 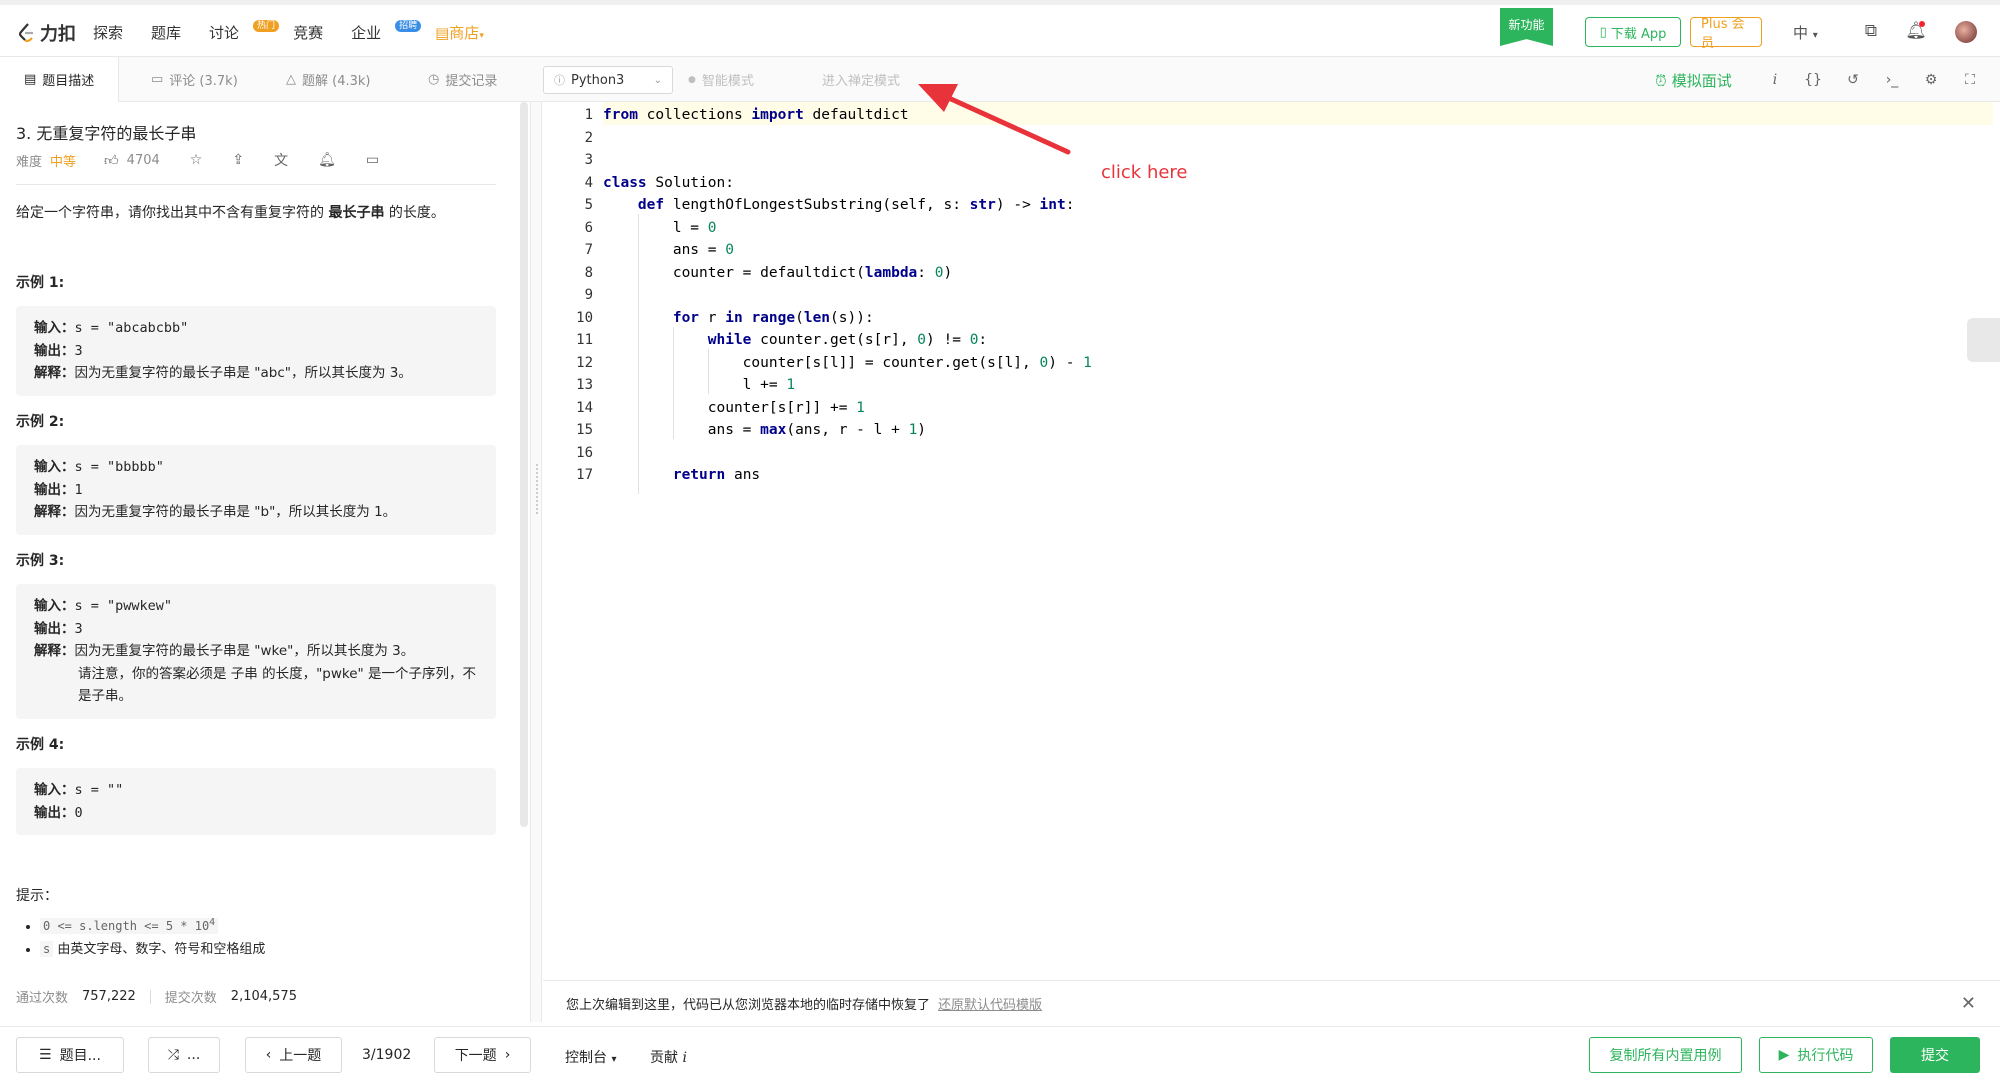 What do you see at coordinates (584, 452) in the screenshot?
I see `line-number: 16` at bounding box center [584, 452].